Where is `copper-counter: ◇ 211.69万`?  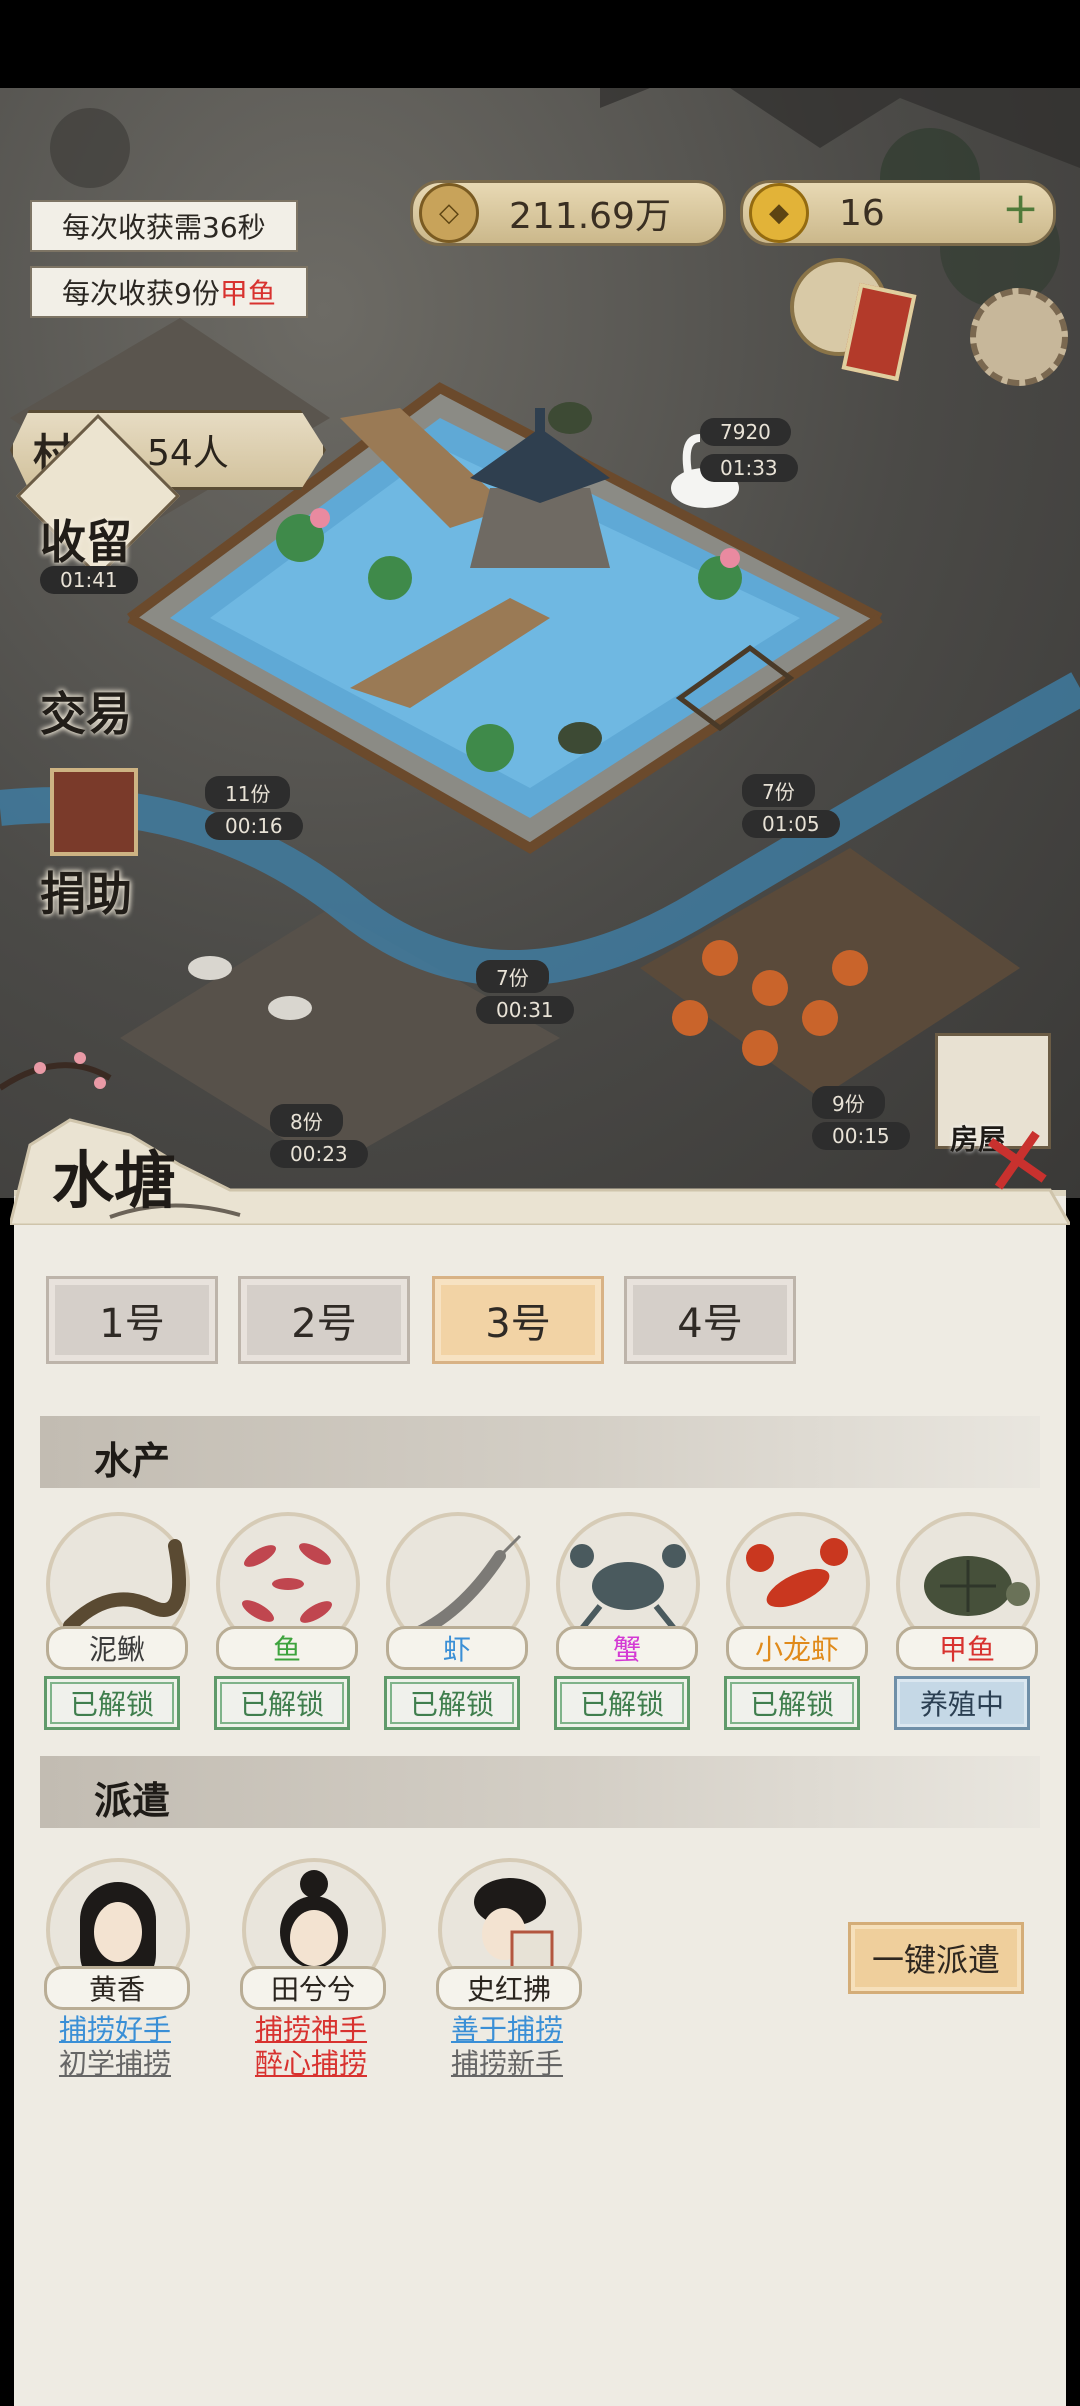 copper-counter: ◇ 211.69万 is located at coordinates (568, 213).